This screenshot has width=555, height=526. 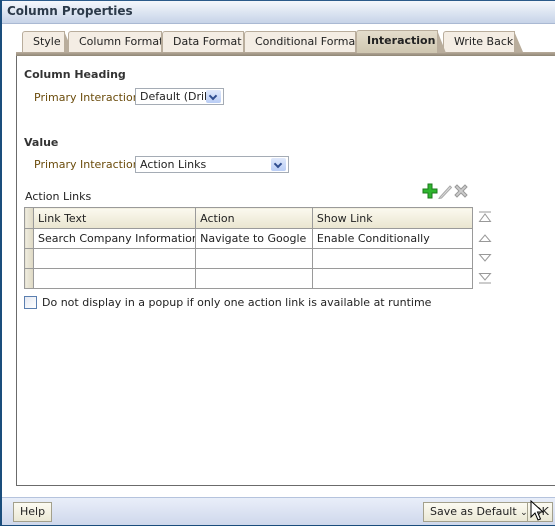 What do you see at coordinates (278, 511) in the screenshot?
I see `dialog-footer: Help Save as Default ⌄ OK` at bounding box center [278, 511].